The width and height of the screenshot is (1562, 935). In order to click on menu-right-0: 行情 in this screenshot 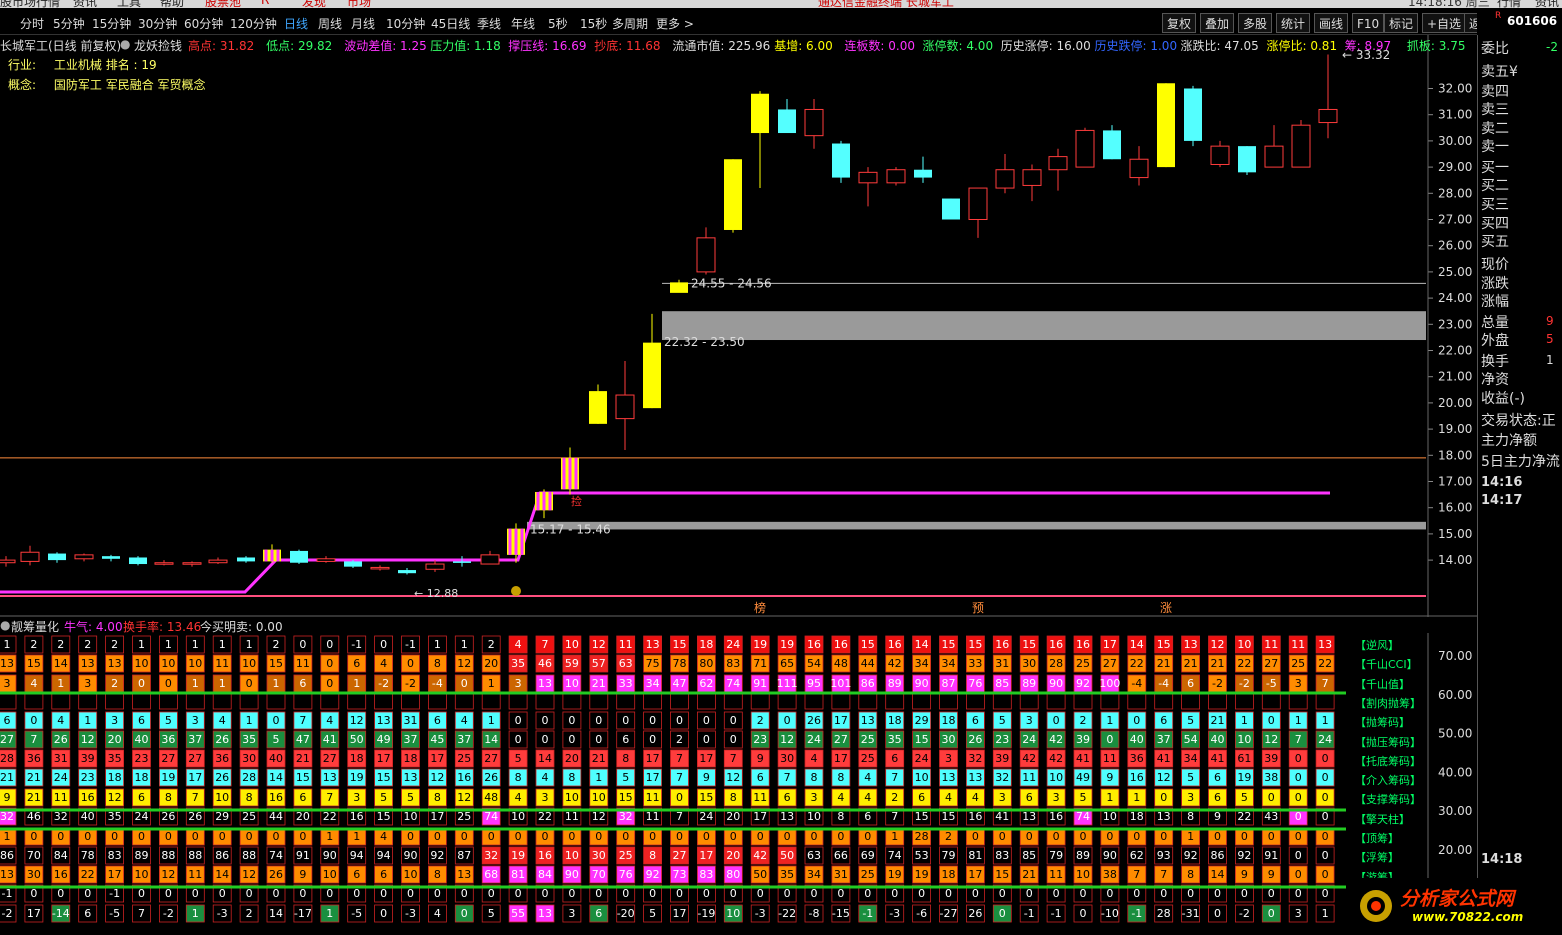, I will do `click(1509, 4)`.